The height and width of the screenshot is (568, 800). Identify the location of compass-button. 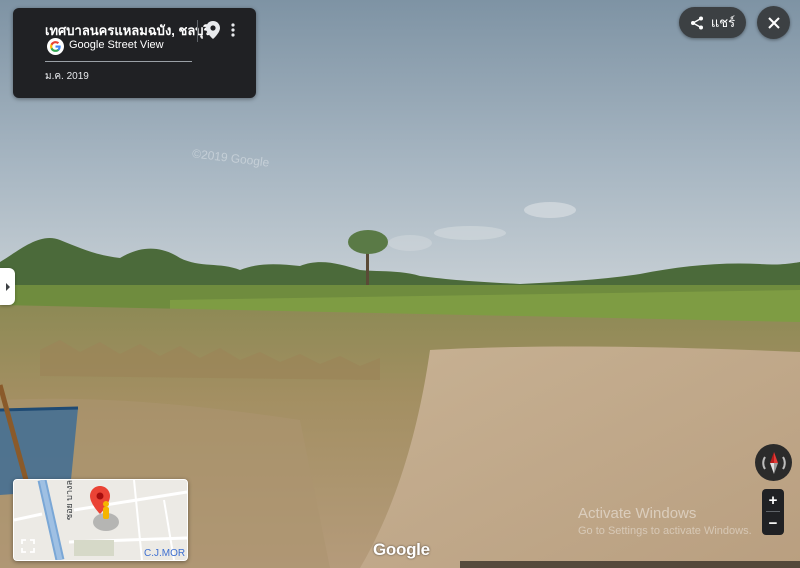
(773, 462).